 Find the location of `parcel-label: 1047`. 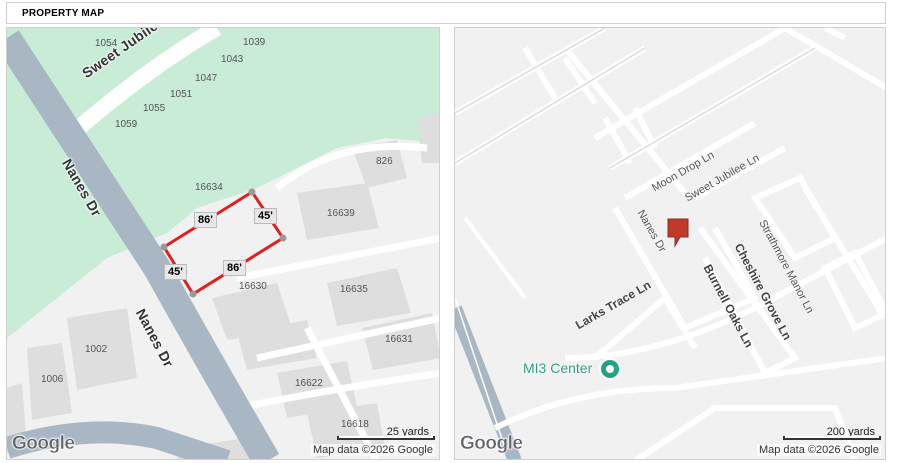

parcel-label: 1047 is located at coordinates (206, 78).